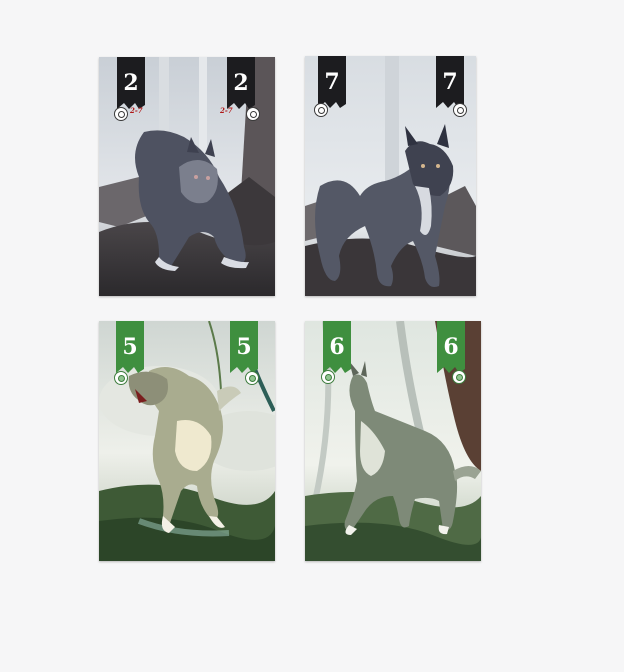  What do you see at coordinates (187, 176) in the screenshot?
I see `wolf-card-2: 2 2-7 2 2-7` at bounding box center [187, 176].